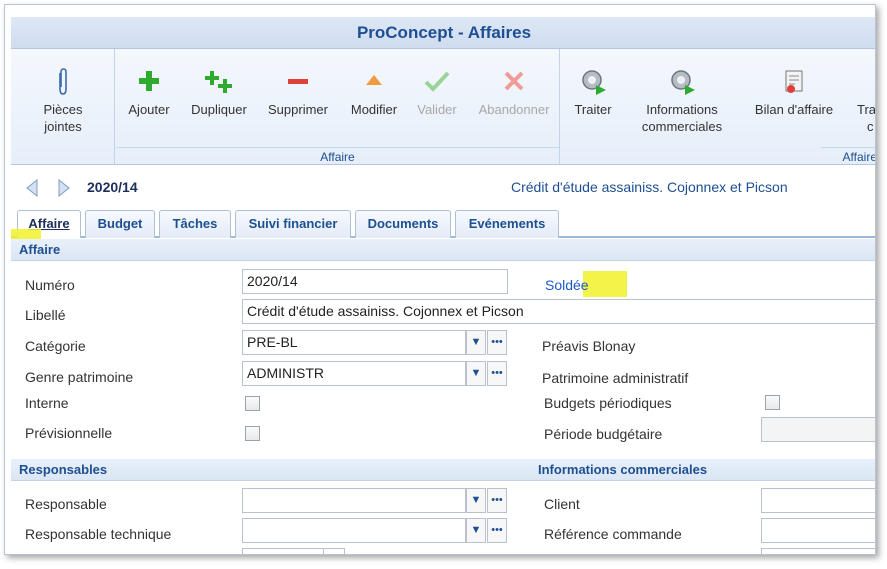 The height and width of the screenshot is (569, 887). What do you see at coordinates (818, 530) in the screenshot?
I see `reference-commande-field` at bounding box center [818, 530].